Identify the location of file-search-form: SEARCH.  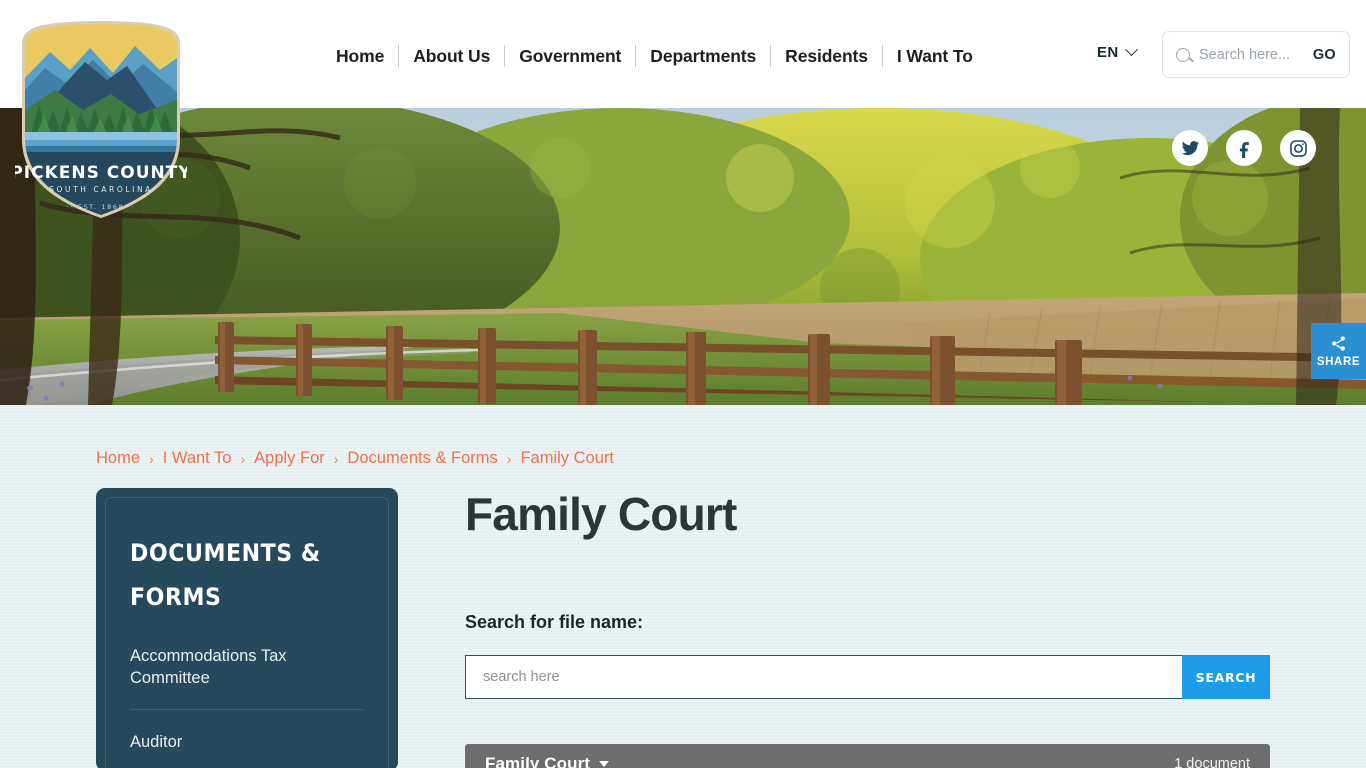
(867, 677).